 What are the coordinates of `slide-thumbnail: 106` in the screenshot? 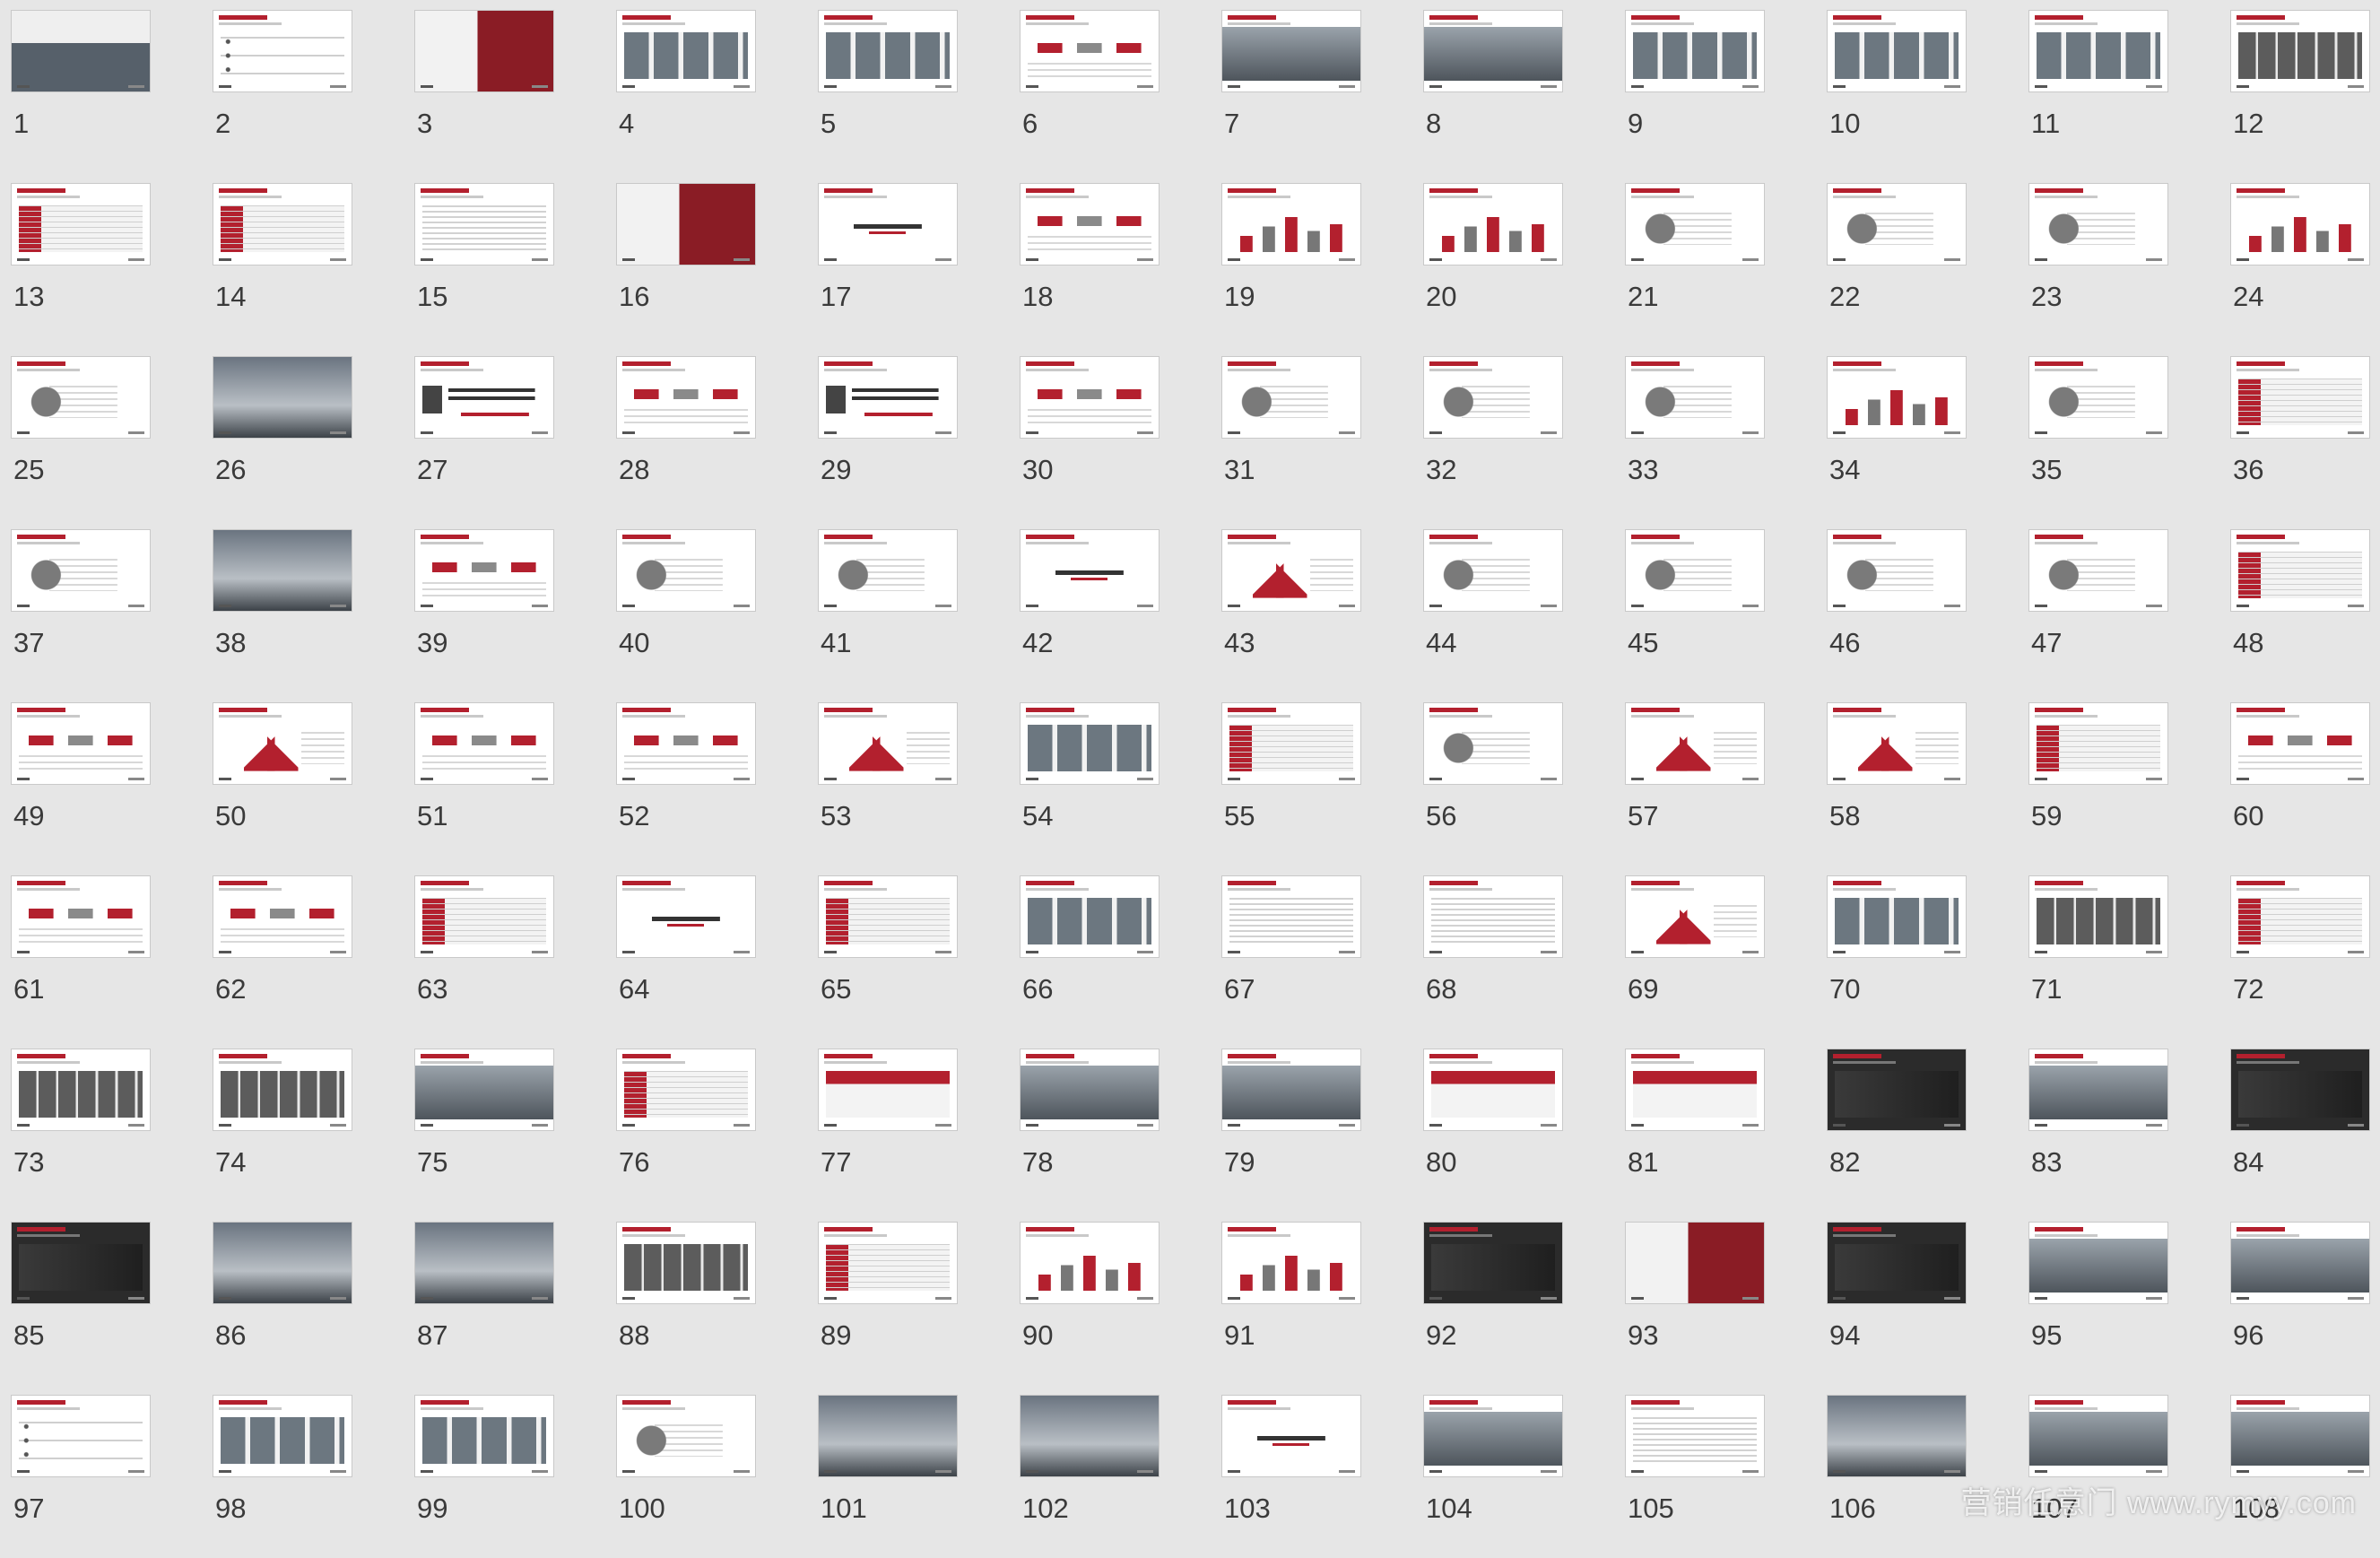 It's located at (1897, 1477).